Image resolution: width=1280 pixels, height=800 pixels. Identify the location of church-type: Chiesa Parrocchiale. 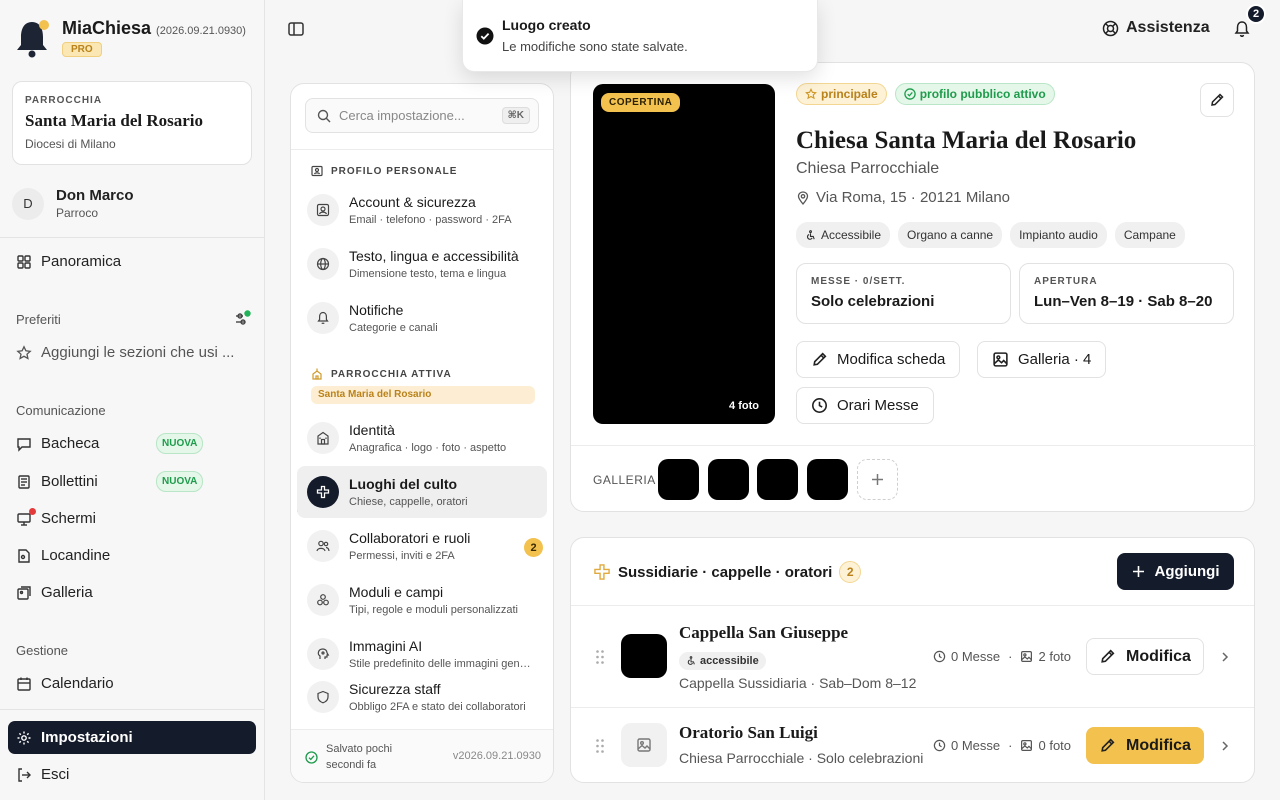
(868, 168).